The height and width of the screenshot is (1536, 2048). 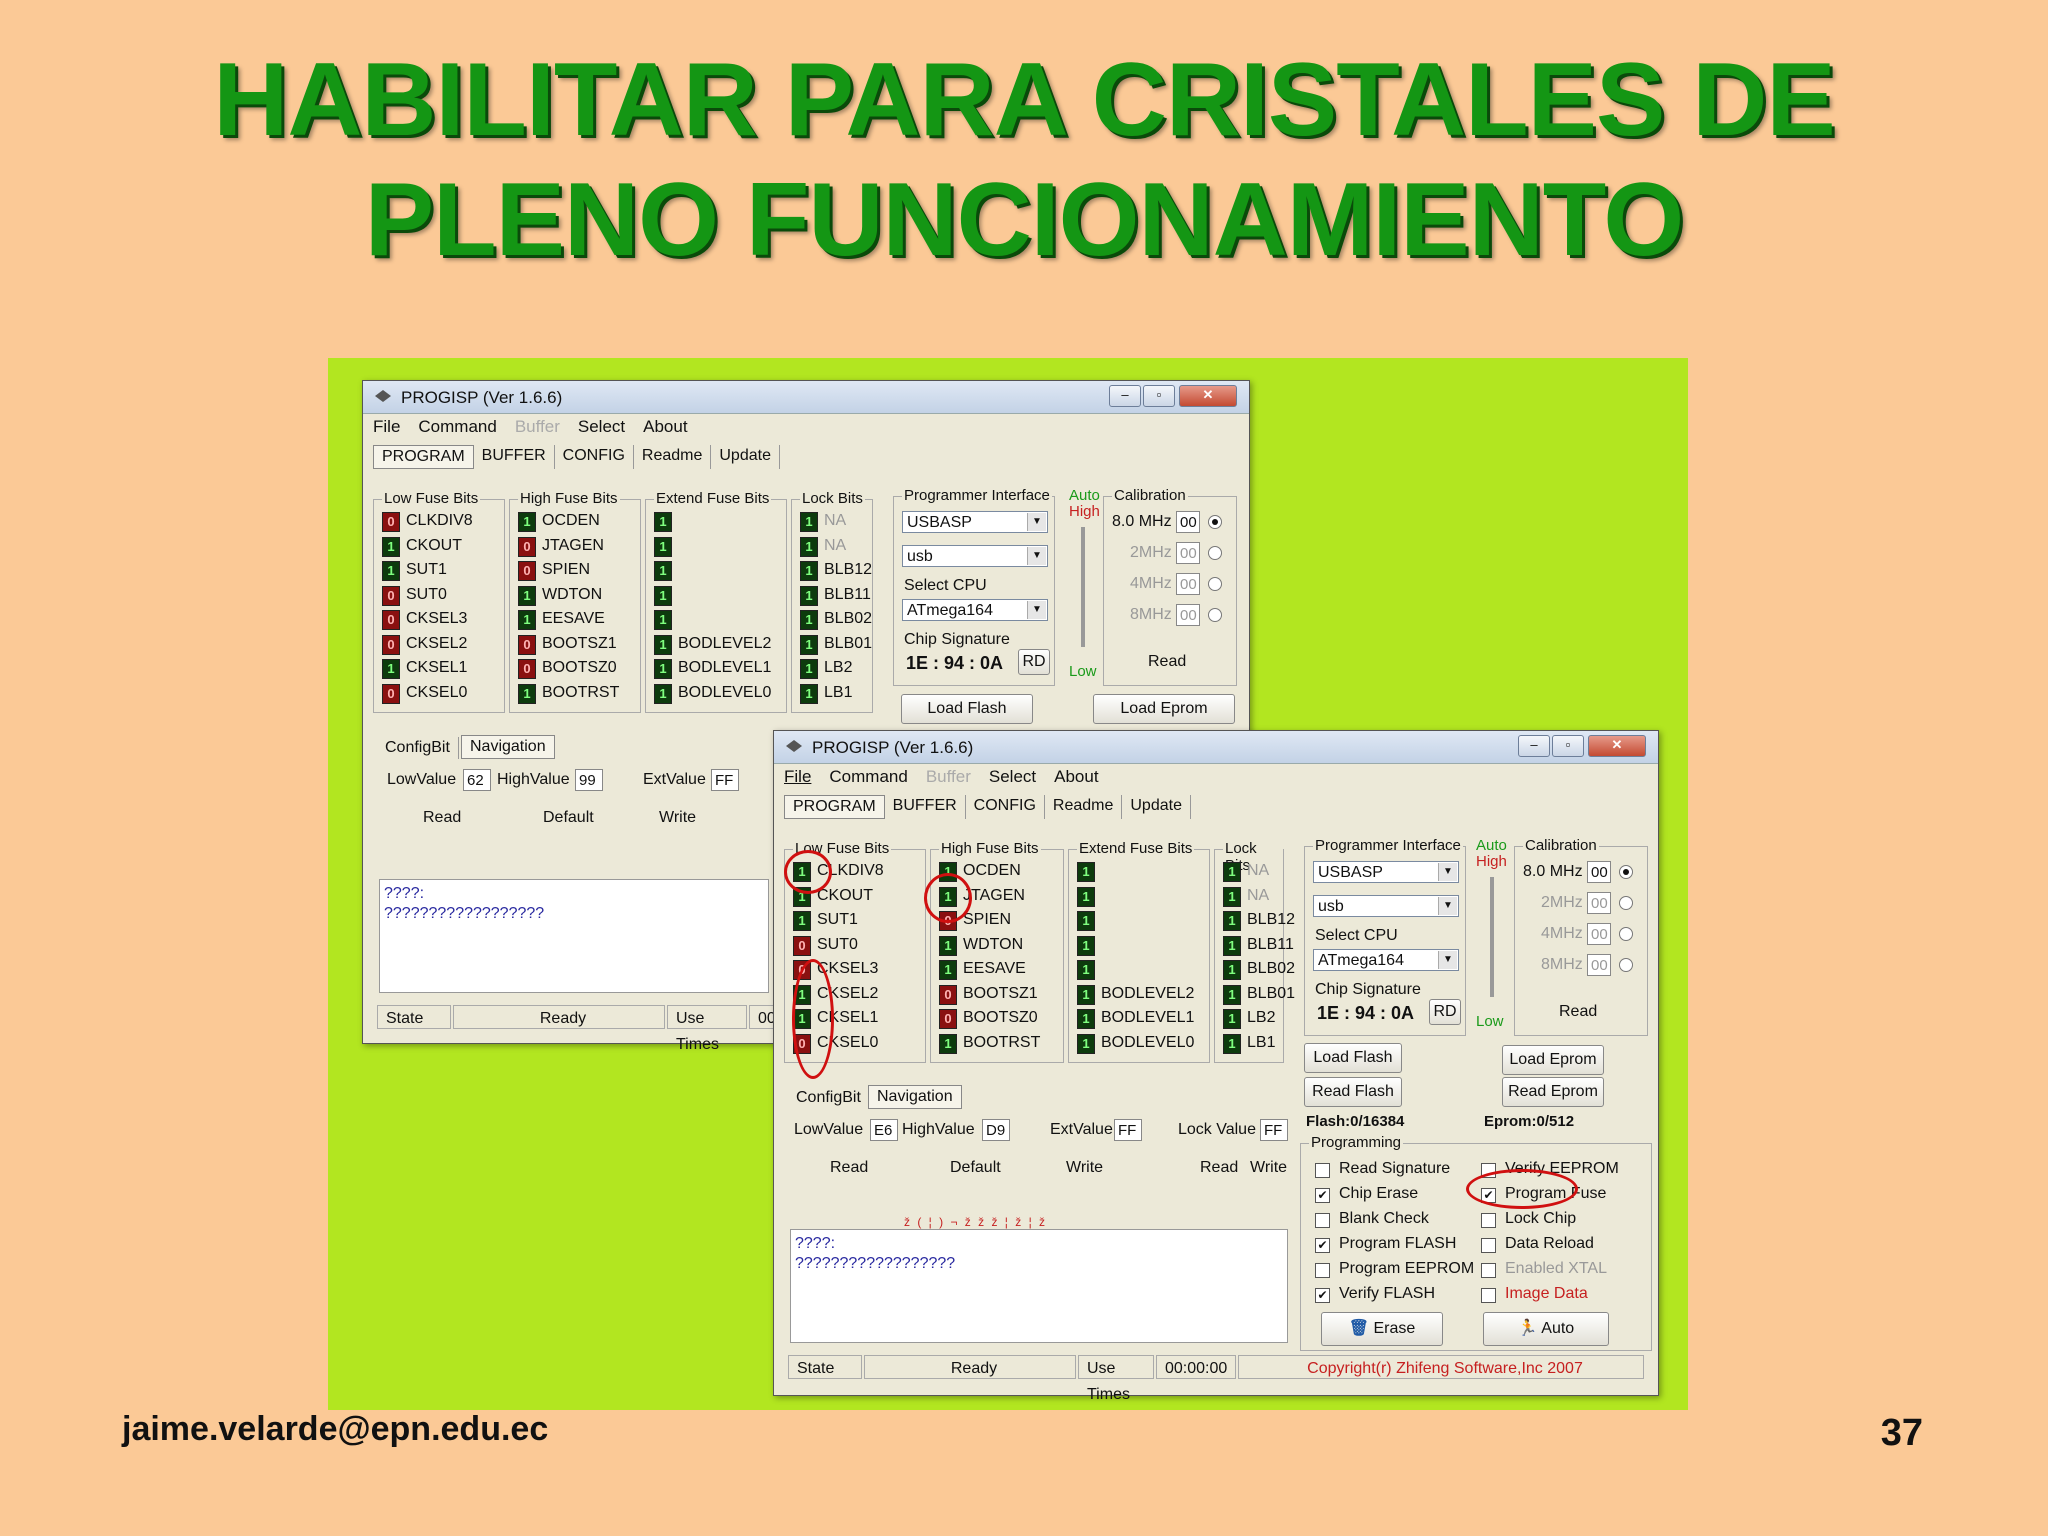 I want to click on low-value-field: E6, so click(x=884, y=1130).